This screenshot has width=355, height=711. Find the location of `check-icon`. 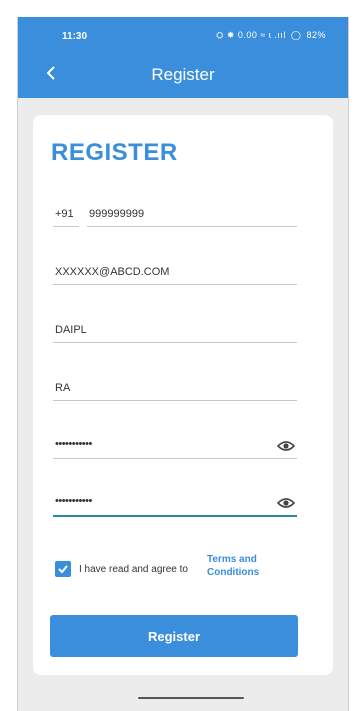

check-icon is located at coordinates (63, 569).